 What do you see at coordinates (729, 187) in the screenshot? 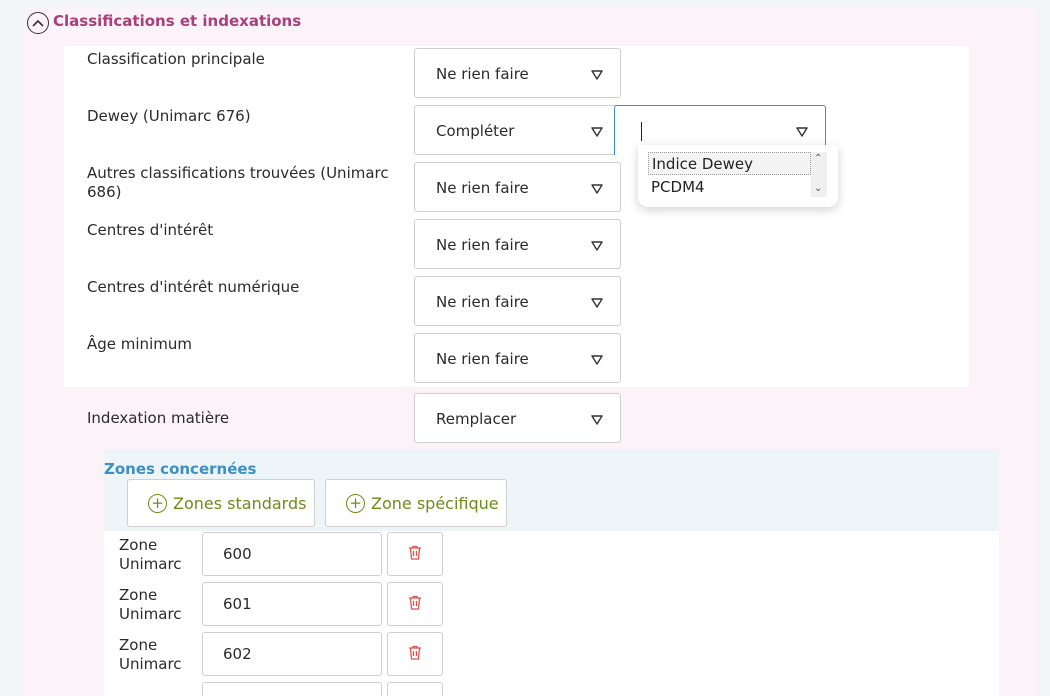
I see `option-pcdm4: PCDM4` at bounding box center [729, 187].